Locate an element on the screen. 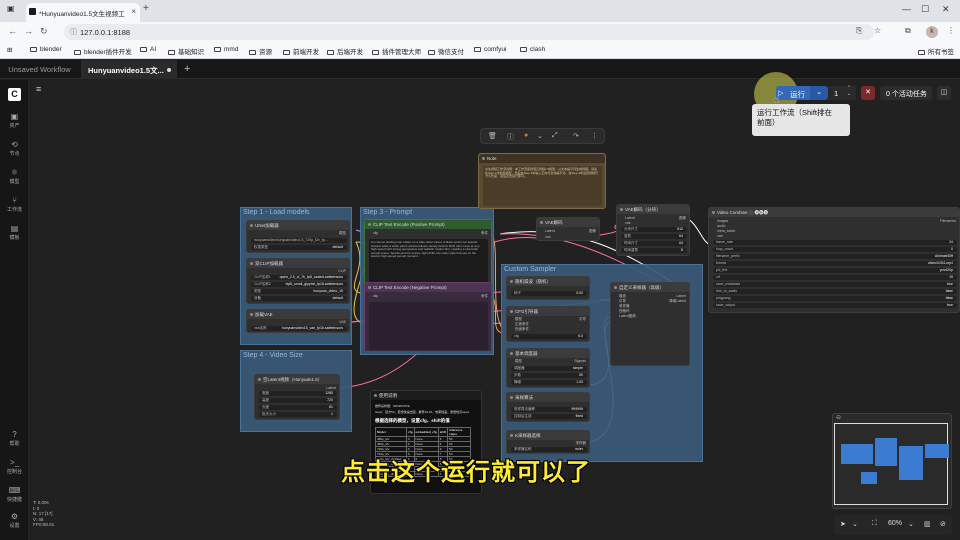 The image size is (960, 540). browser-tab: *Hunyuanvideo1.5文生视频工 × is located at coordinates (83, 12).